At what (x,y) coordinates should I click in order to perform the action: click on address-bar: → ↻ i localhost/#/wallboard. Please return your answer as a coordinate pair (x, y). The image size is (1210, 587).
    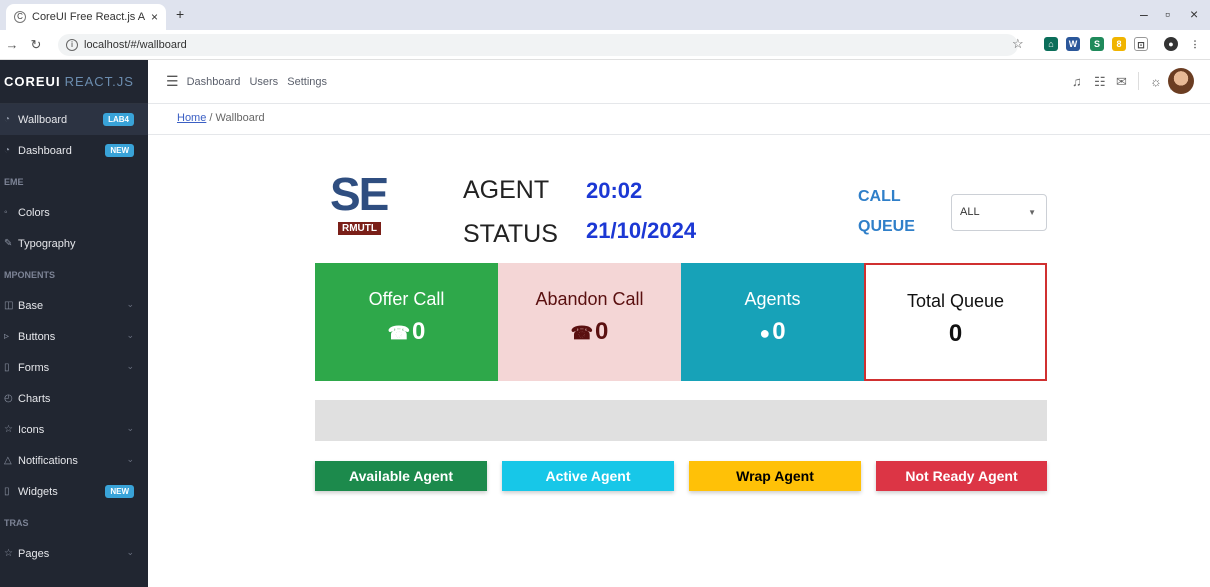
    Looking at the image, I should click on (605, 45).